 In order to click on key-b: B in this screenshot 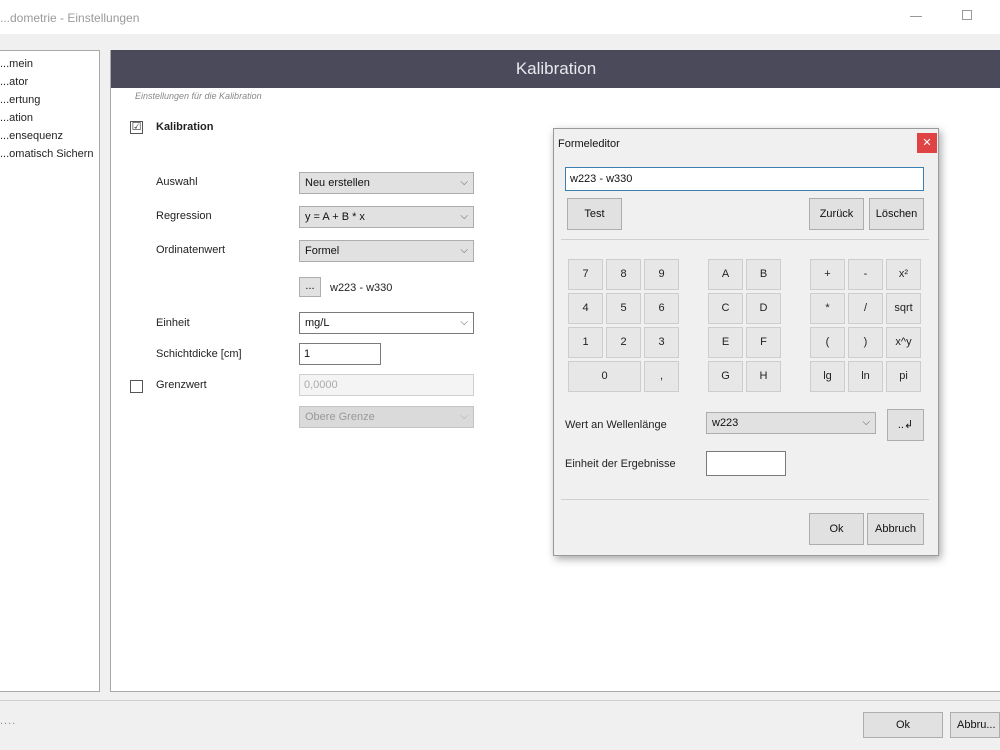, I will do `click(763, 274)`.